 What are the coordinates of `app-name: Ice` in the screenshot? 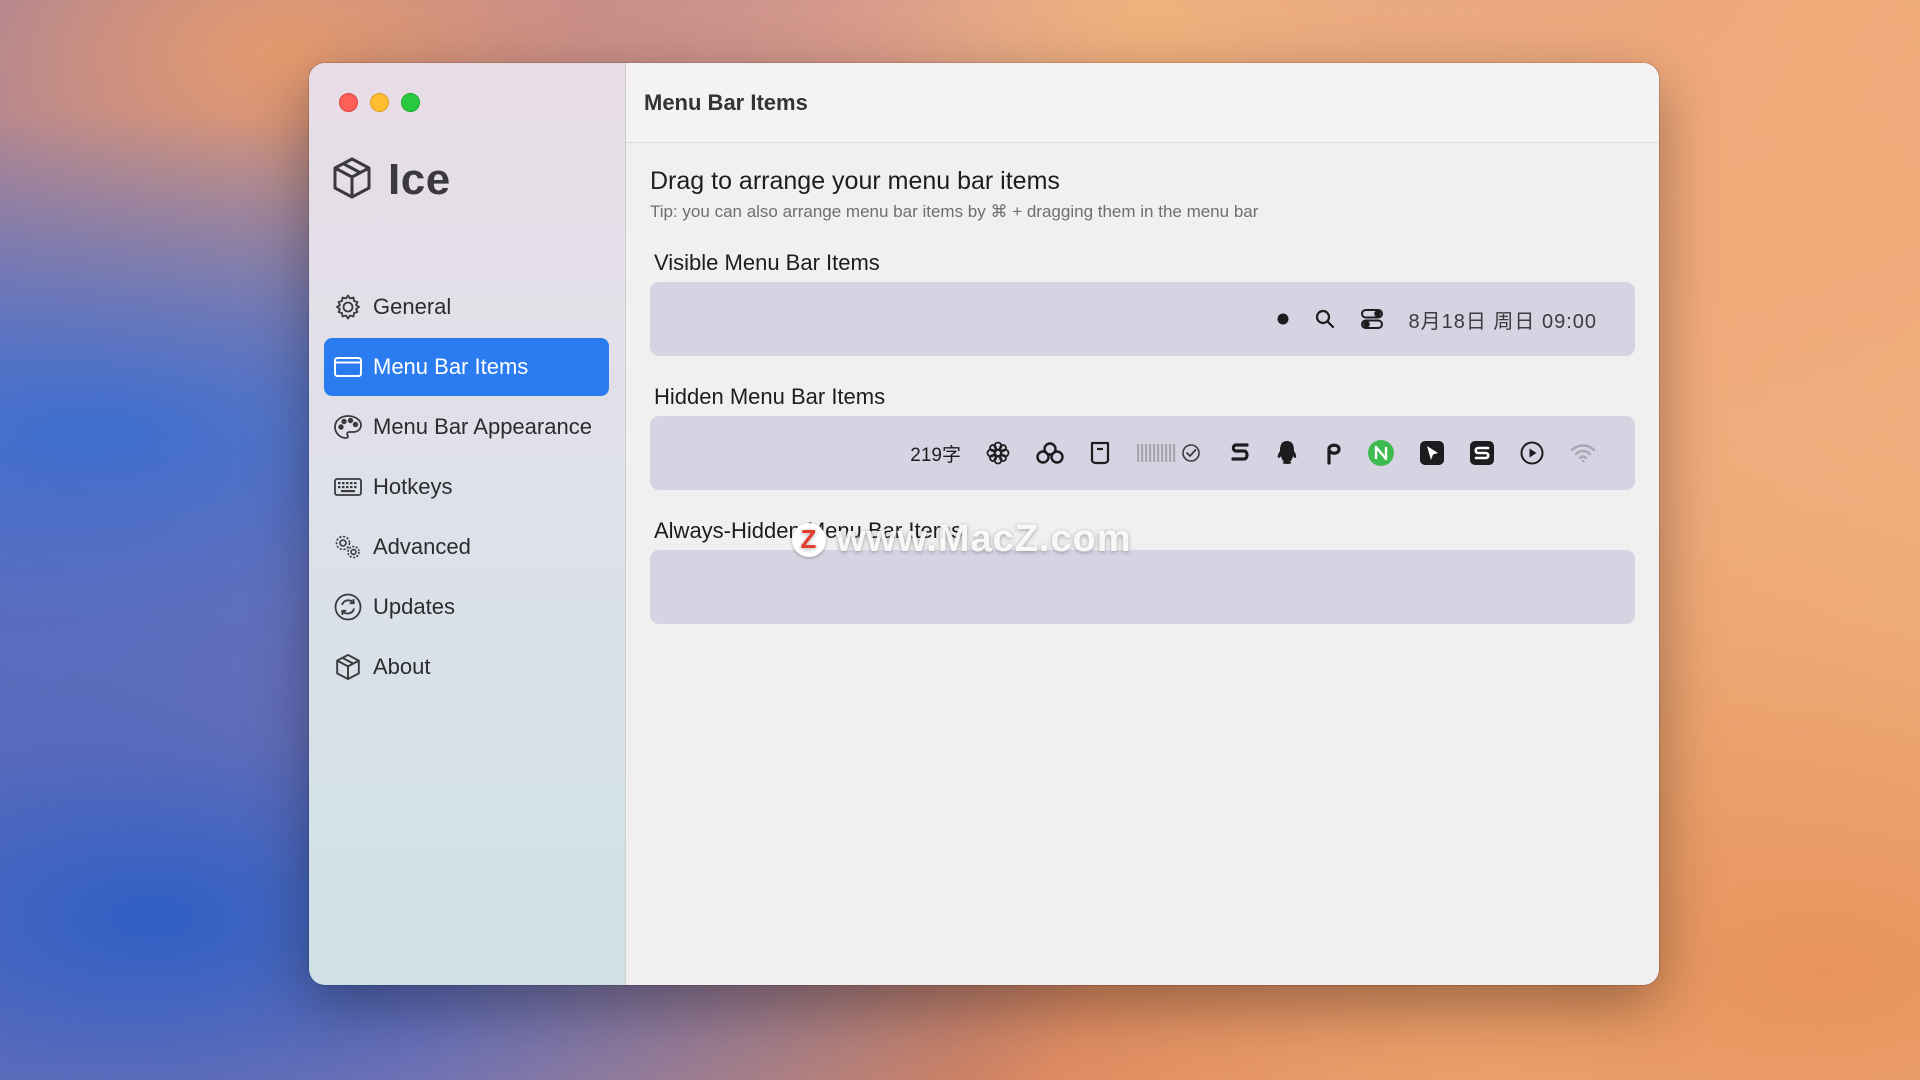 It's located at (419, 179).